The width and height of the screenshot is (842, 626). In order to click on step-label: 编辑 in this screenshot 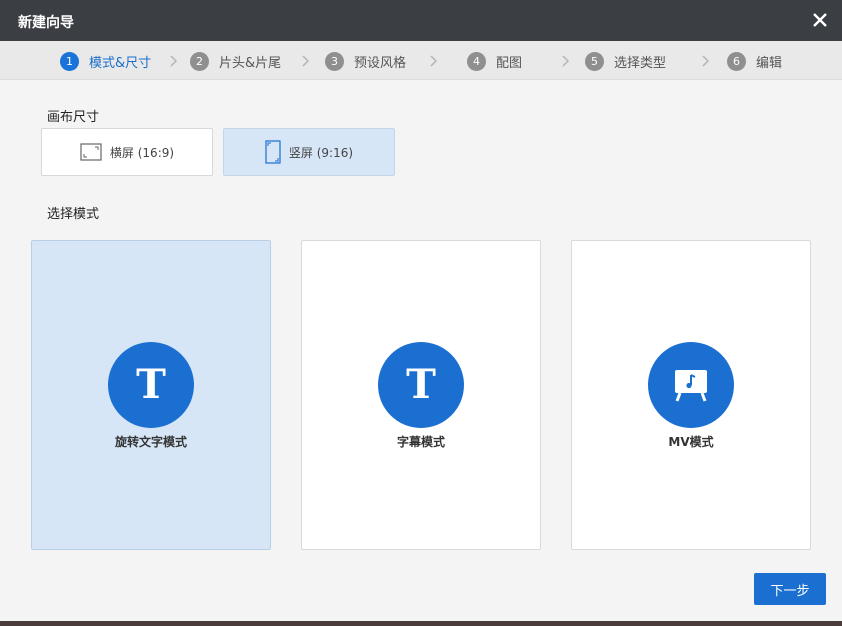, I will do `click(769, 63)`.